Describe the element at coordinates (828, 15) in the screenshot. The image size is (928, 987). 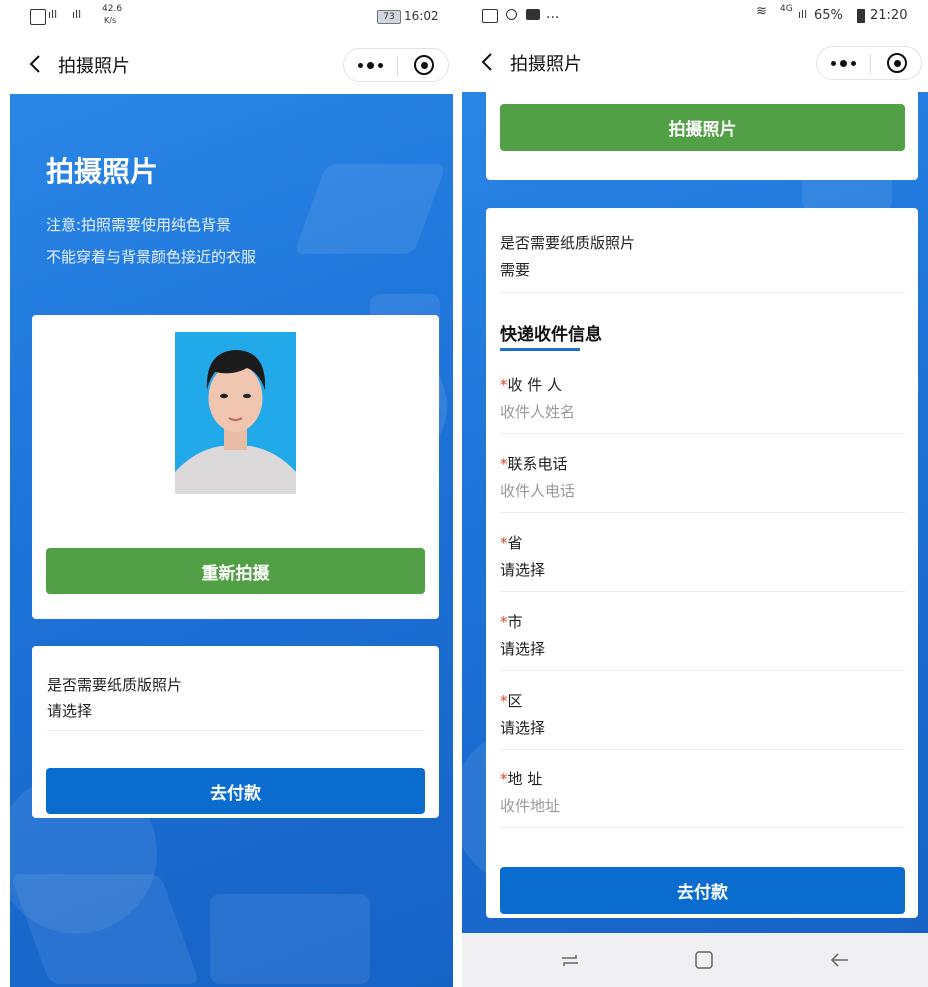
I see `battery-percent: 65%` at that location.